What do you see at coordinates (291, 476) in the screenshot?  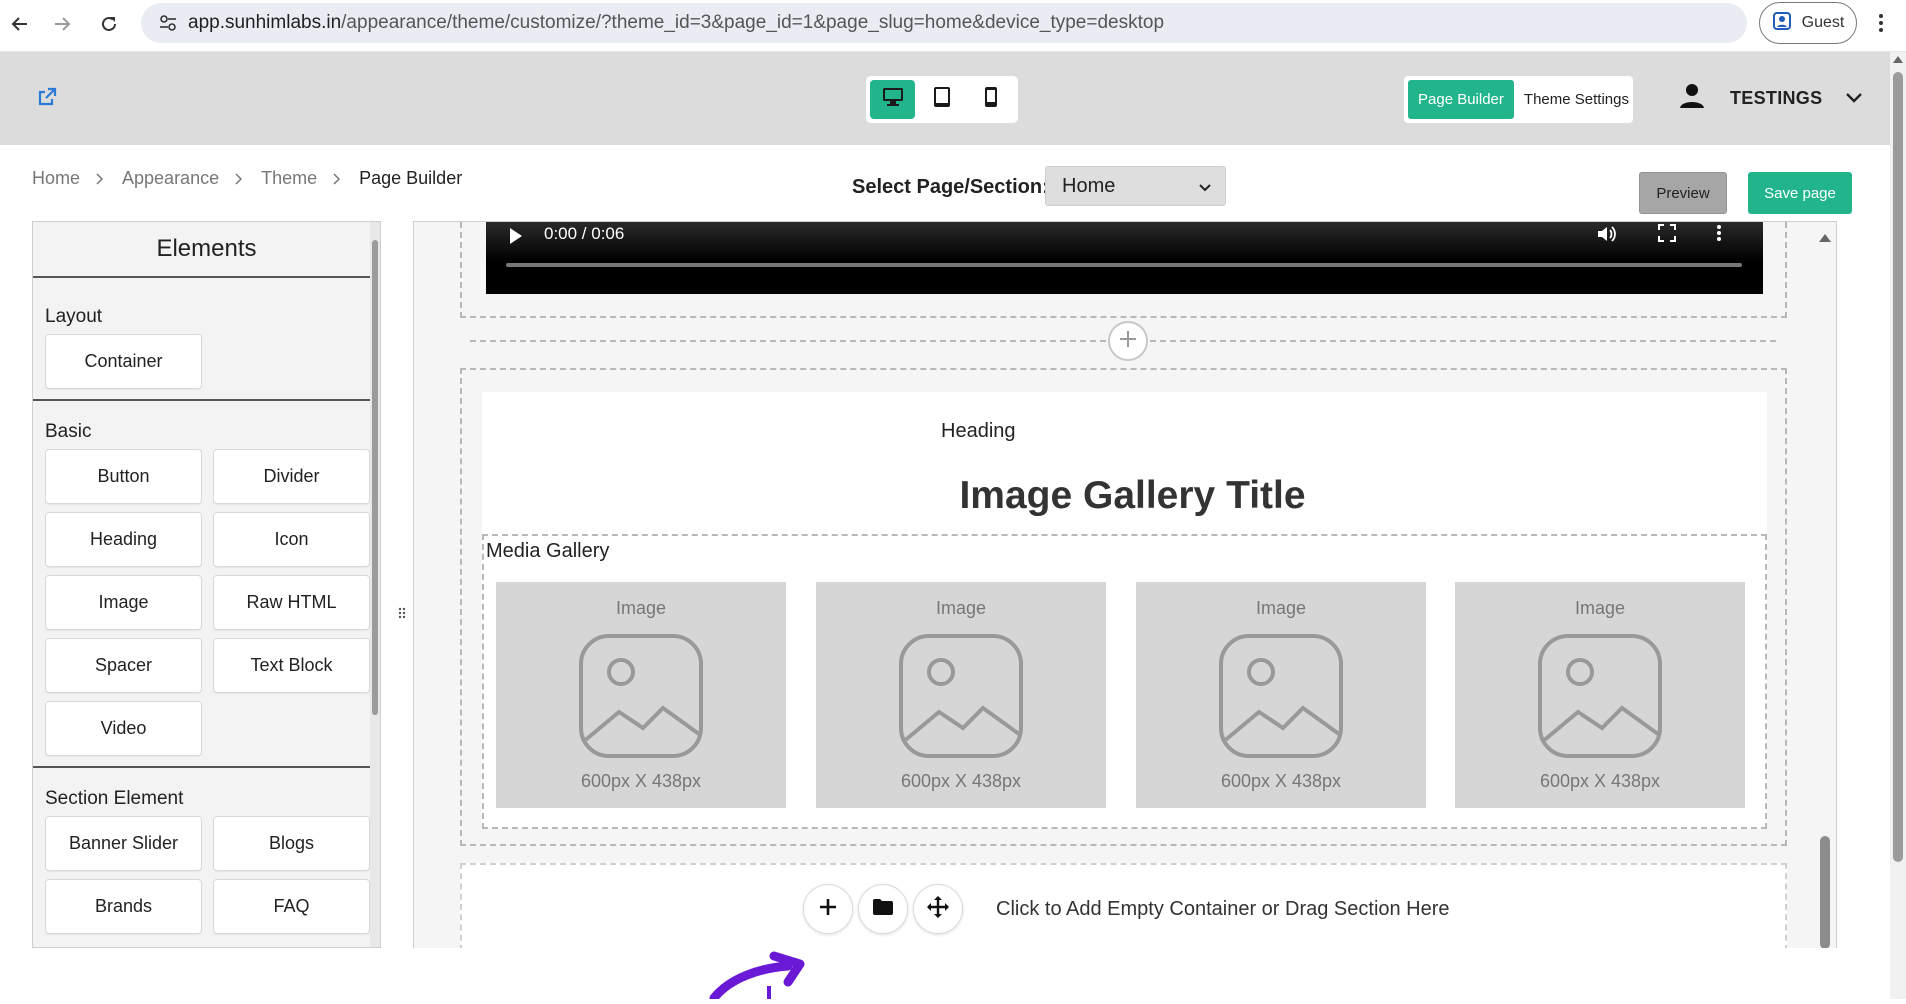 I see `element-divider: Divider` at bounding box center [291, 476].